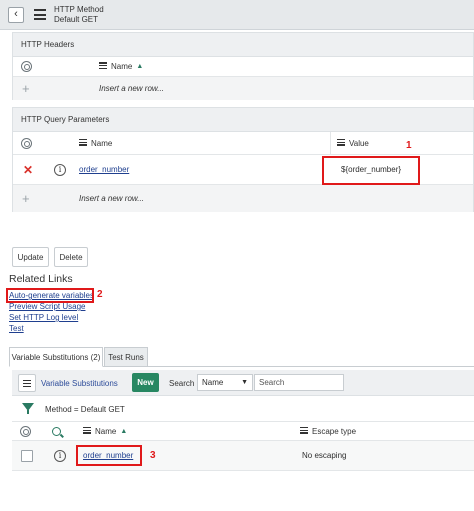  Describe the element at coordinates (56, 431) in the screenshot. I see `search-icon` at that location.